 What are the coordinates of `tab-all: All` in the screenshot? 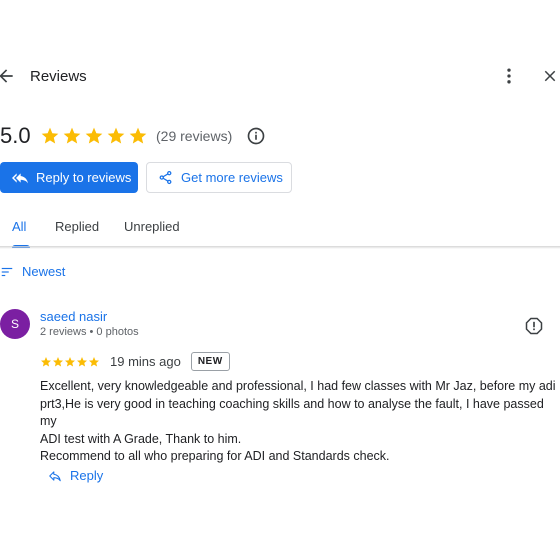 It's located at (19, 226).